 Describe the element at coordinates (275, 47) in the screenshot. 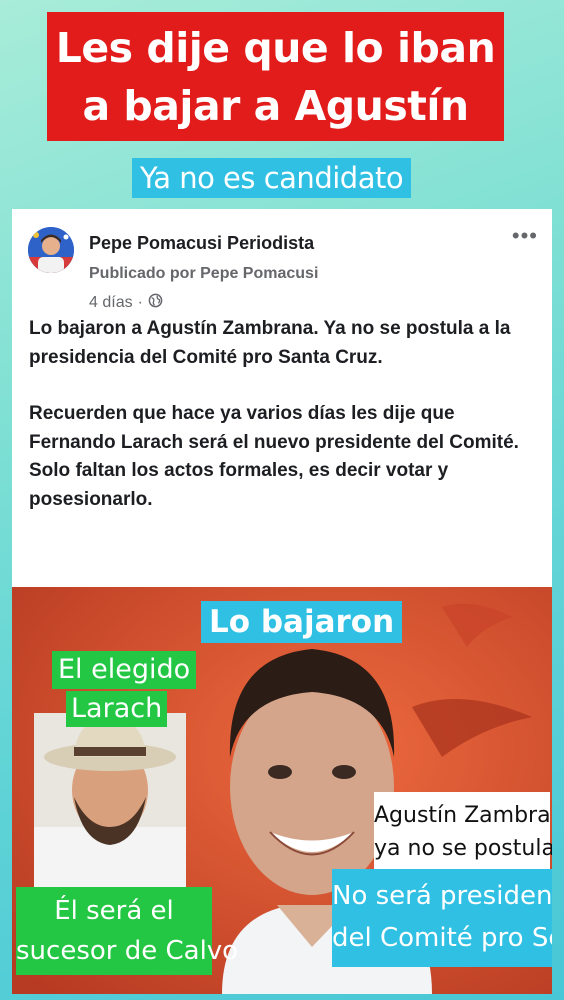

I see `headline-line-1: Les dije que lo iban` at that location.